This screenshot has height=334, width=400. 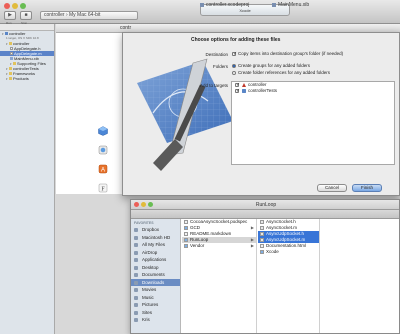 I want to click on file-list-item: Vendor ▶, so click(x=219, y=246).